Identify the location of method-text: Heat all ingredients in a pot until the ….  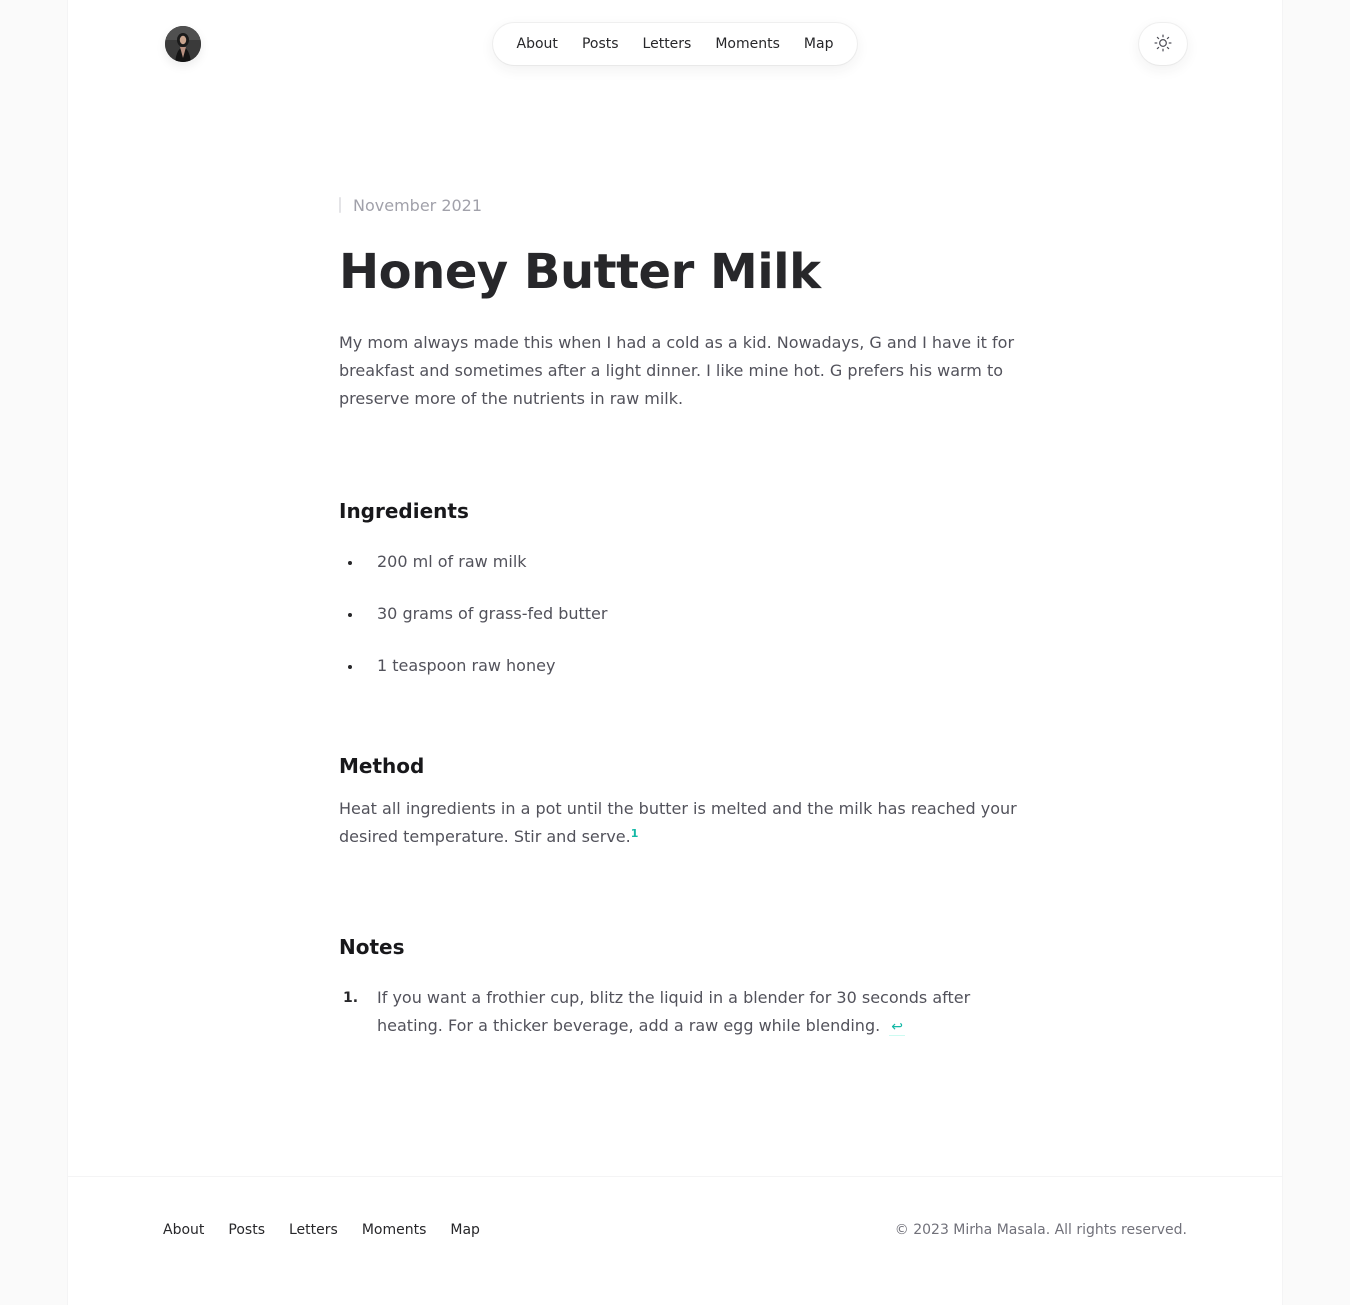
(678, 822).